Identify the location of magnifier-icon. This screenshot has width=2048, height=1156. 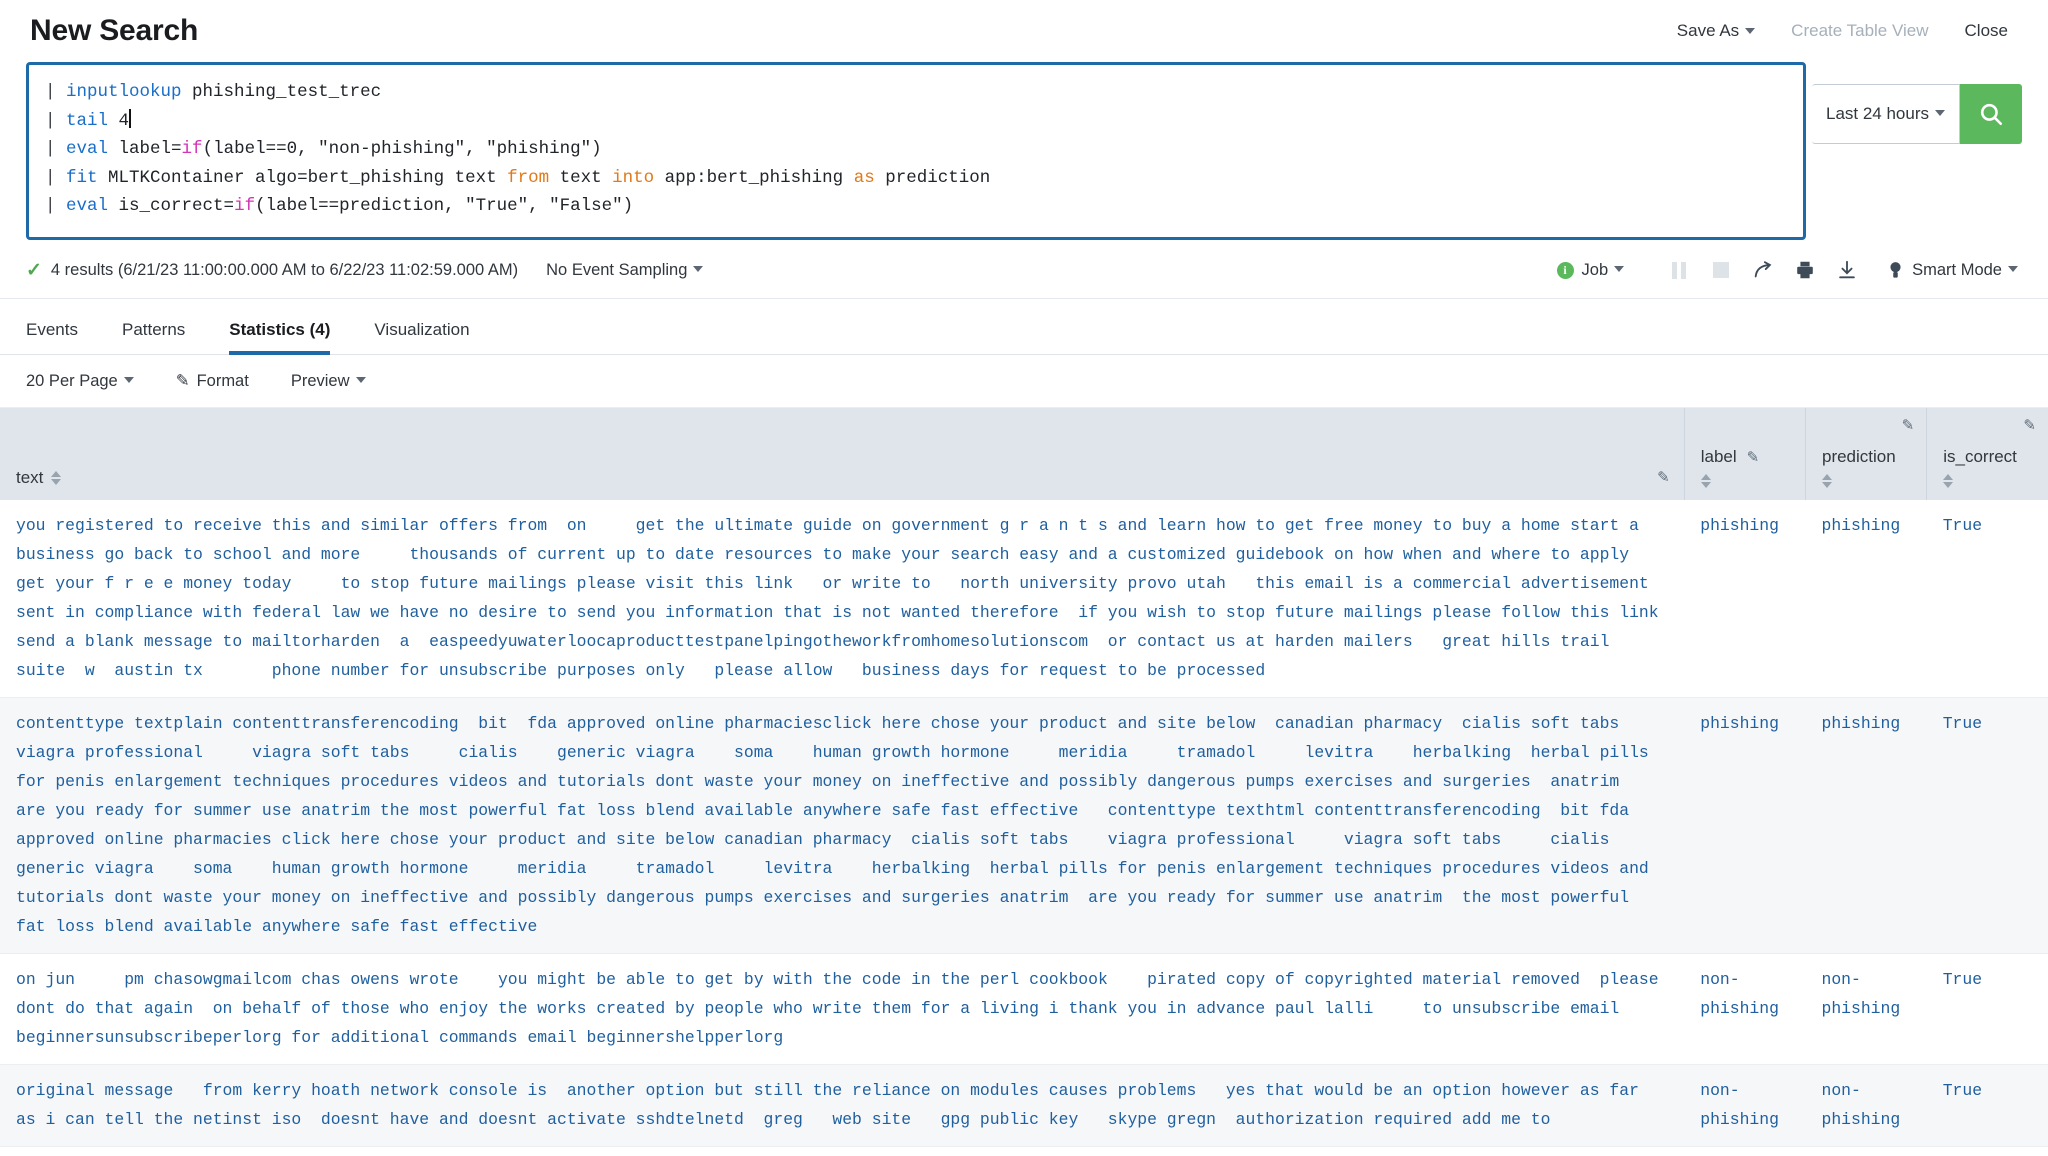
(1991, 114).